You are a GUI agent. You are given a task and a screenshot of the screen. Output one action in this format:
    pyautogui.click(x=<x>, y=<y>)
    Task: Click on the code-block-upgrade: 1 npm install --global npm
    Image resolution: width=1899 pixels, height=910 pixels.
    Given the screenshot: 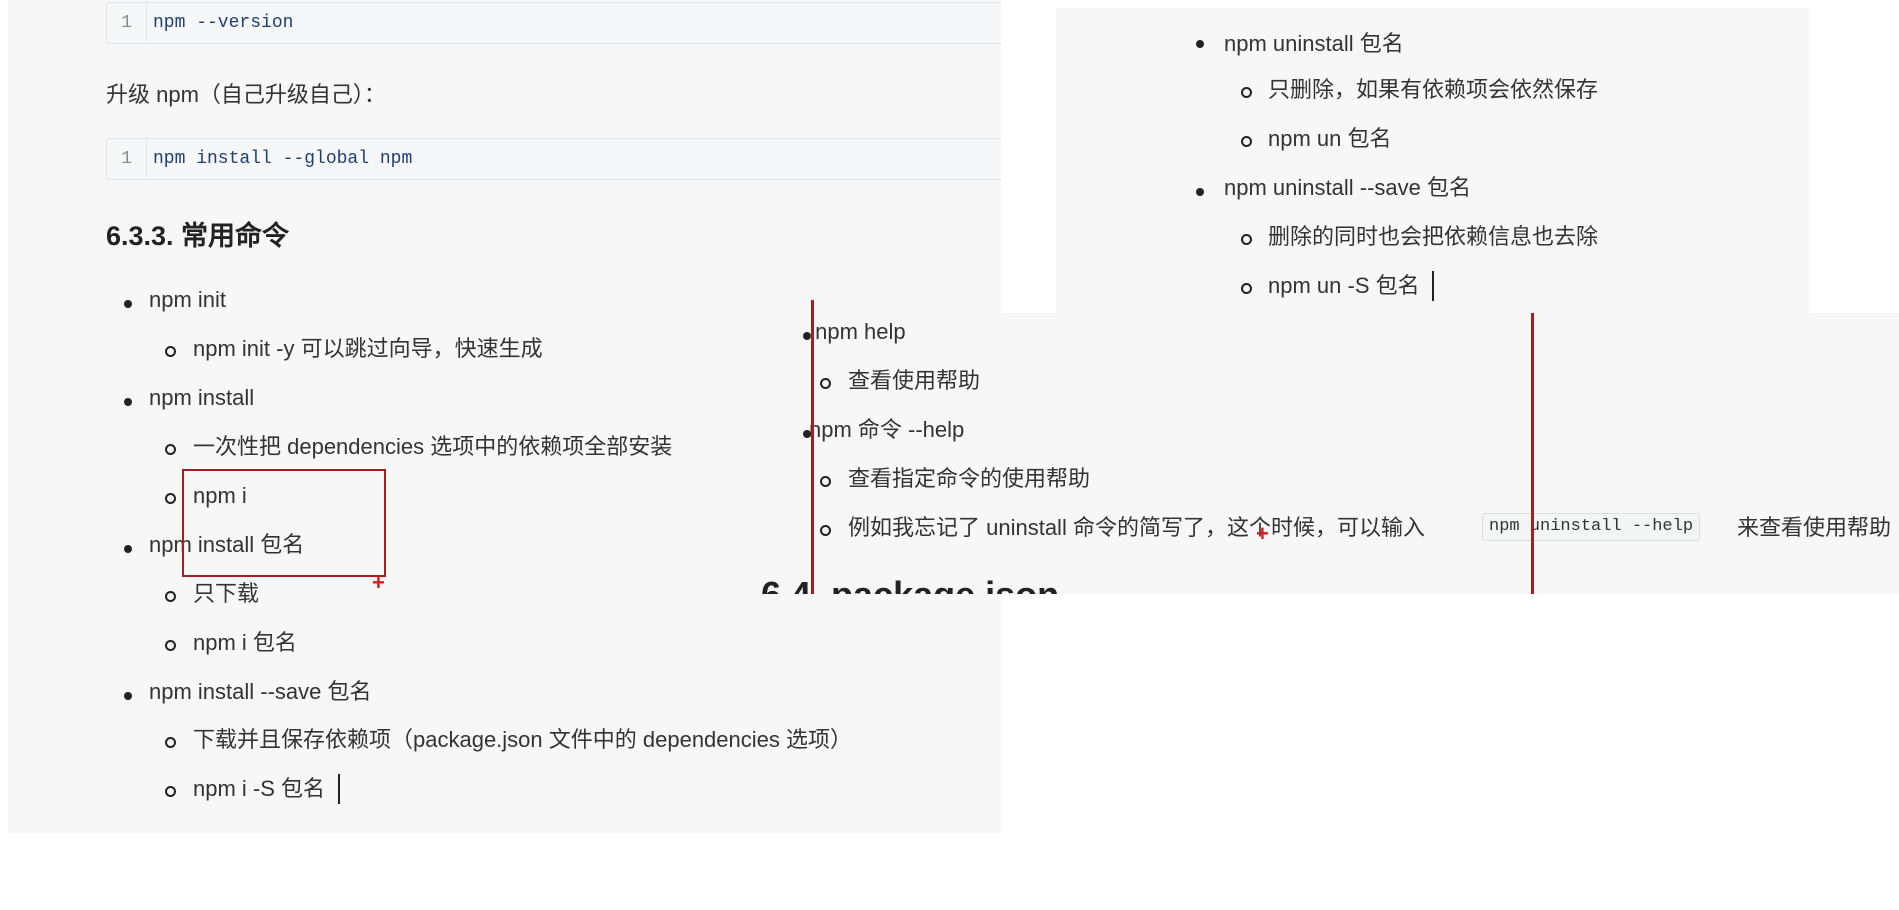 What is the action you would take?
    pyautogui.click(x=553, y=159)
    